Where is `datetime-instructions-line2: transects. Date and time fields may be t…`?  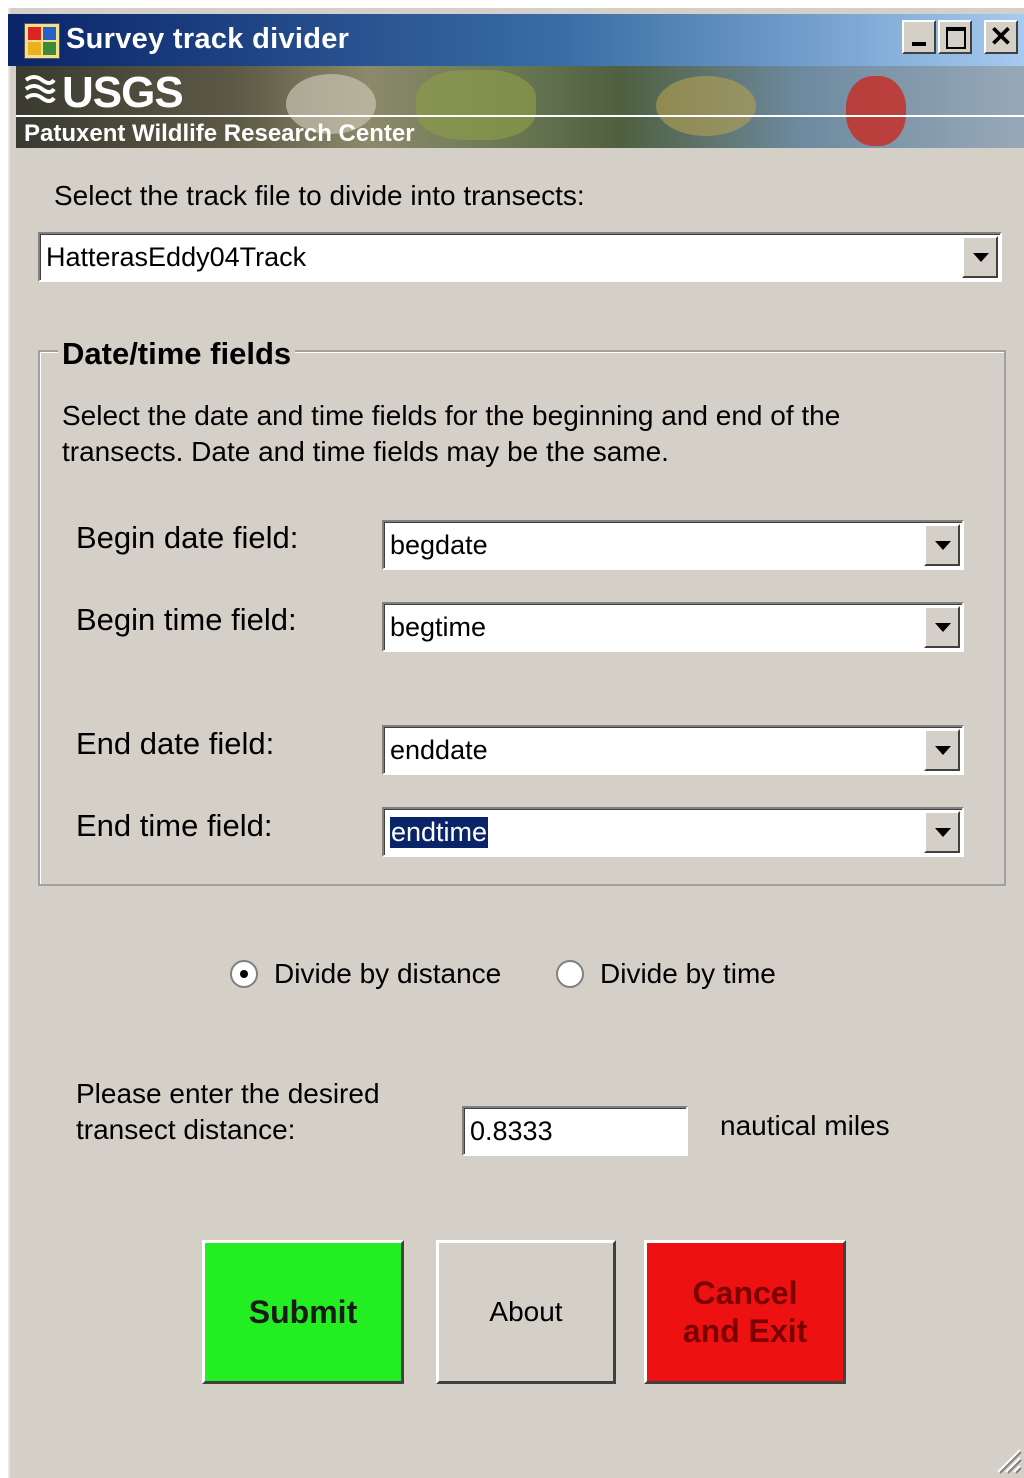
datetime-instructions-line2: transects. Date and time fields may be t… is located at coordinates (365, 451).